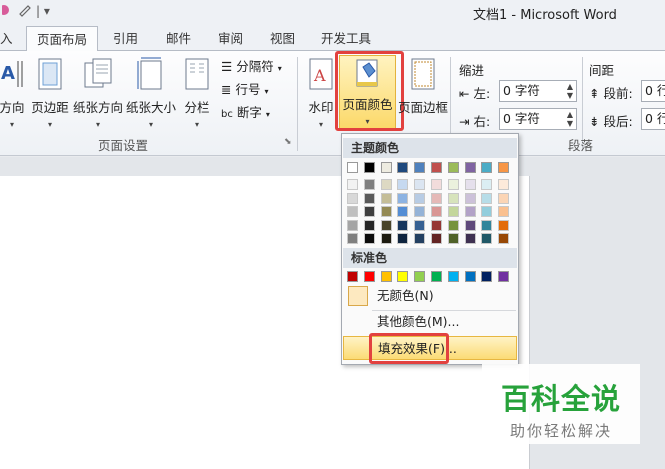  Describe the element at coordinates (251, 65) in the screenshot. I see `breaks-button: ☰ 分隔符 ▾` at that location.